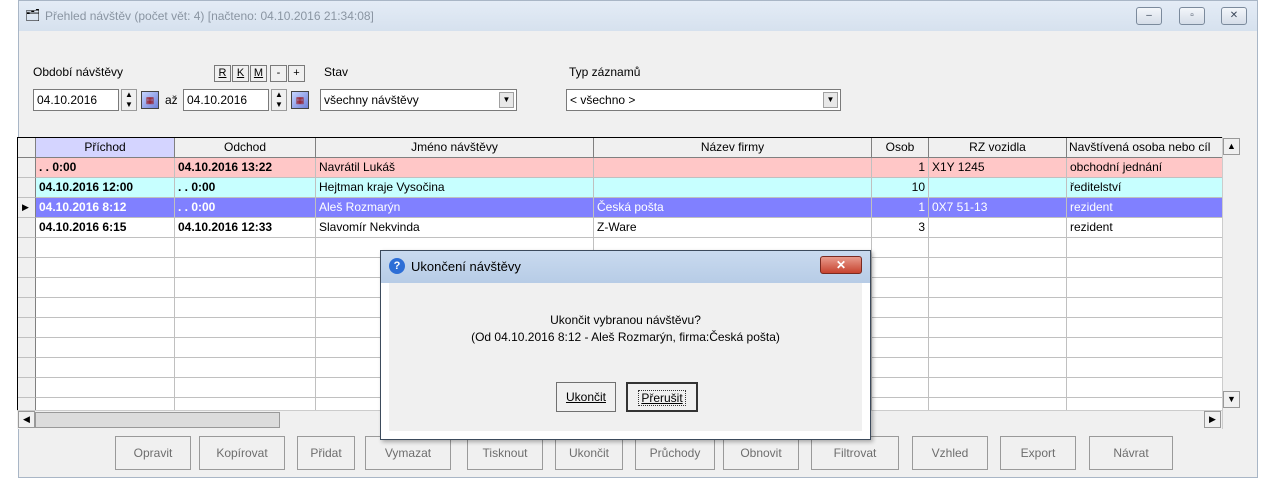 This screenshot has height=481, width=1263. Describe the element at coordinates (998, 208) in the screenshot. I see `table-cell-plate: 0X7 51-13` at that location.